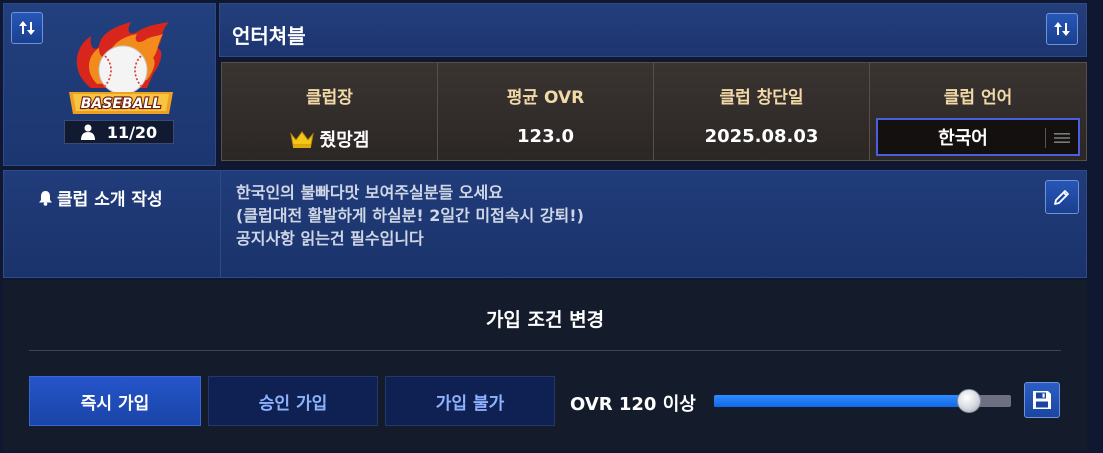 This screenshot has height=453, width=1103. I want to click on intro-divider, so click(220, 224).